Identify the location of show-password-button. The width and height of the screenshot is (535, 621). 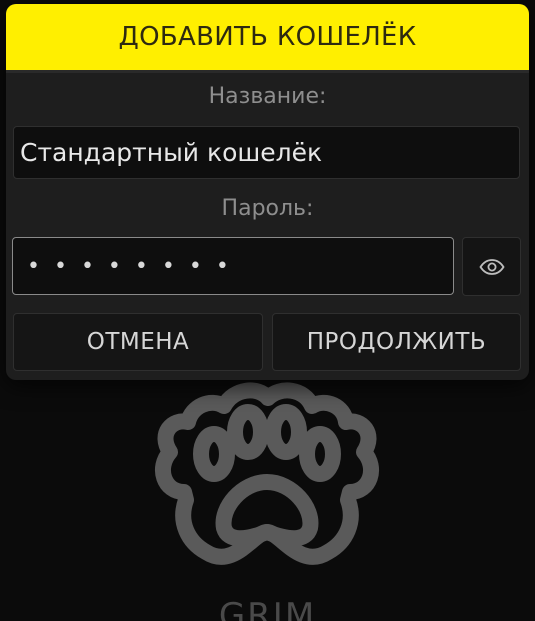
(491, 266).